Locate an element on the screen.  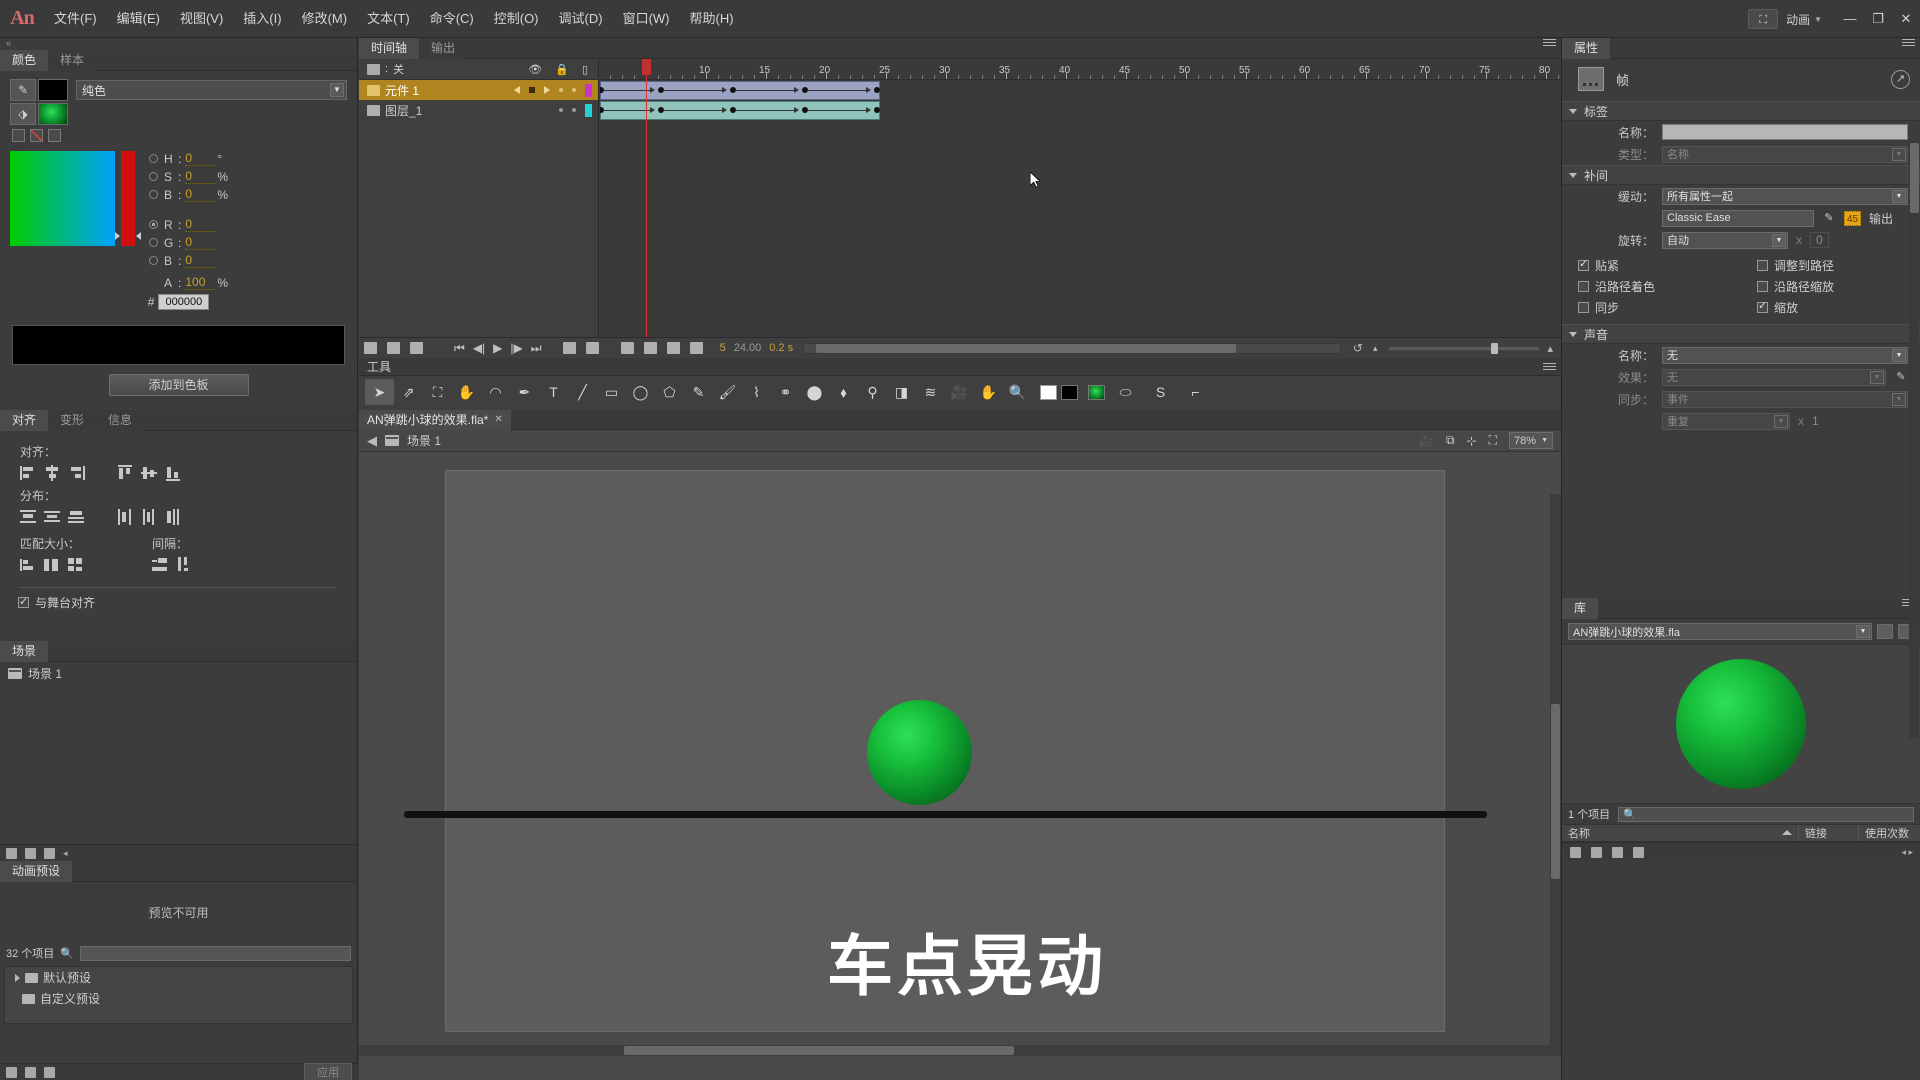
close-icon: ✕ is located at coordinates (498, 419).